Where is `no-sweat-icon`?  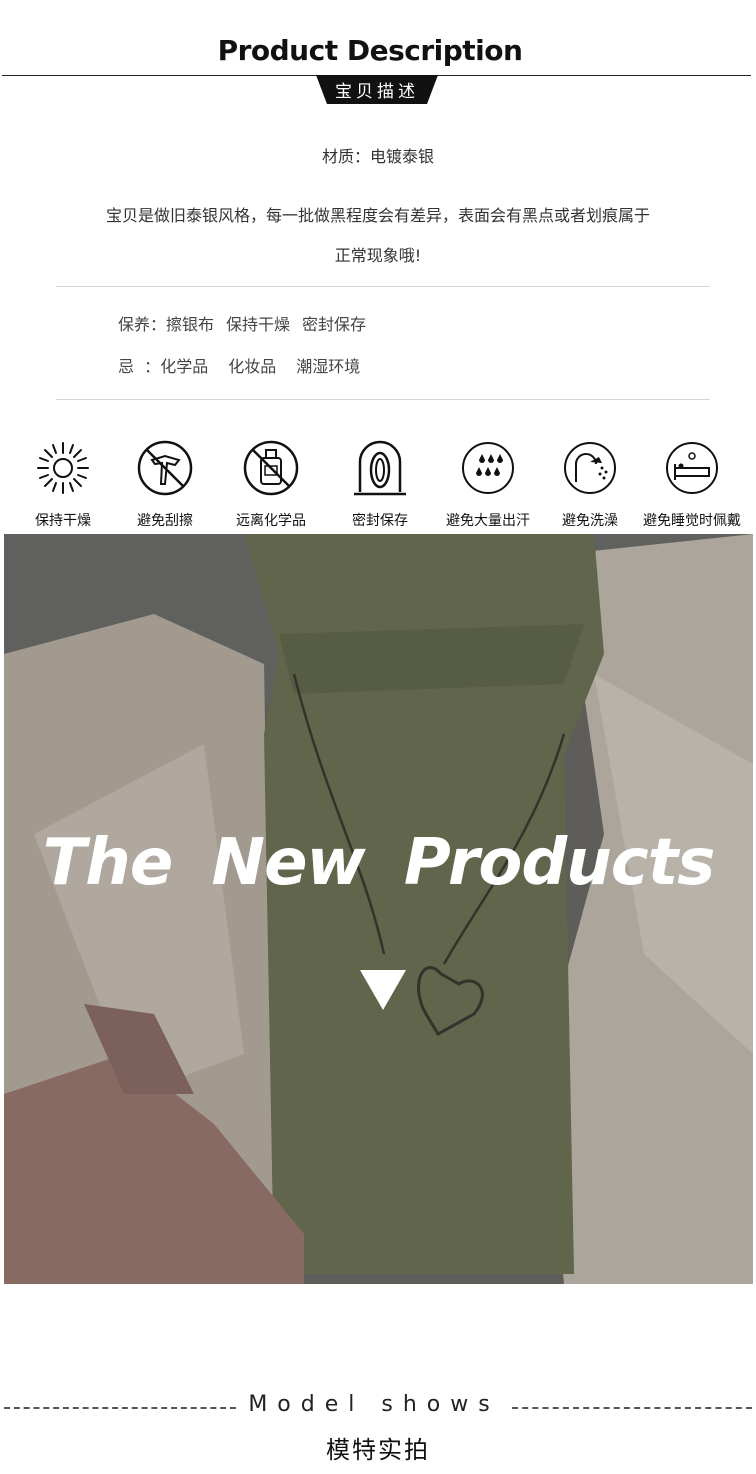
no-sweat-icon is located at coordinates (488, 468).